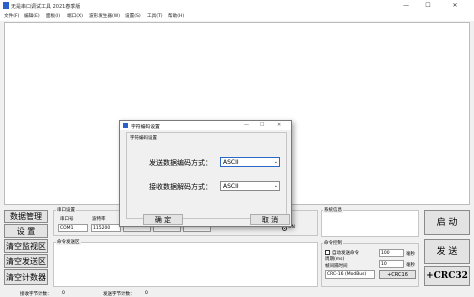 The image size is (474, 297). Describe the element at coordinates (68, 242) in the screenshot. I see `send-area-label: 命令发送区` at that location.